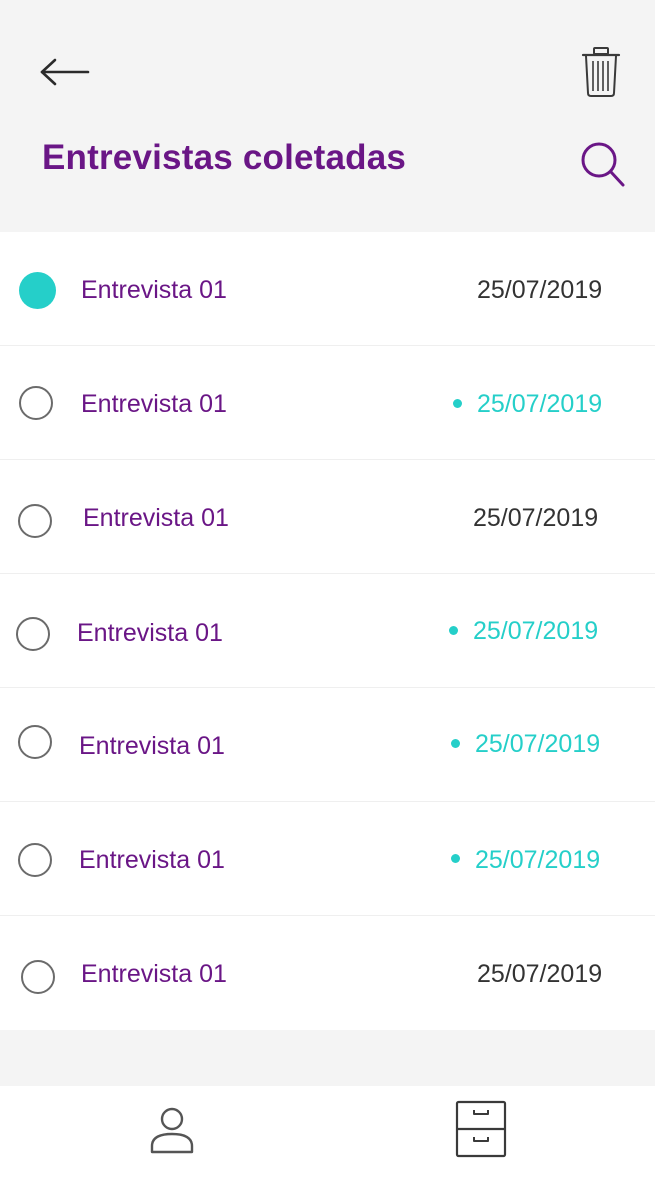 The width and height of the screenshot is (655, 1177). I want to click on nav-archive-button, so click(481, 1129).